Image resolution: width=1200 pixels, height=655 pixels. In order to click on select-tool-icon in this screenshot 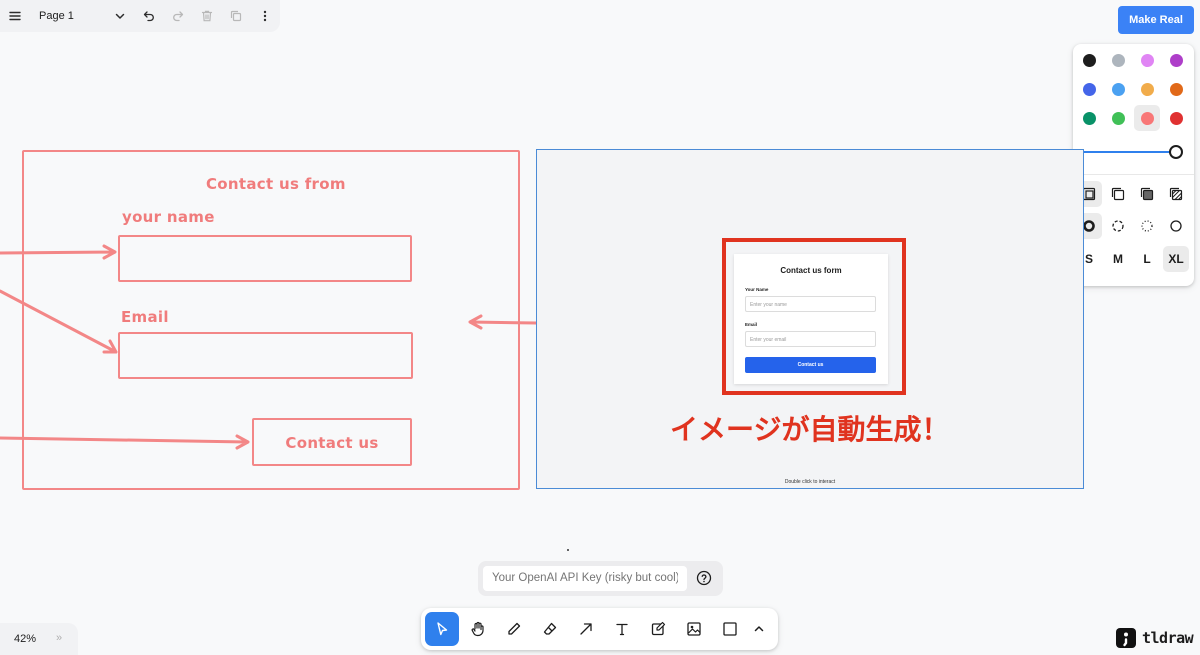, I will do `click(442, 629)`.